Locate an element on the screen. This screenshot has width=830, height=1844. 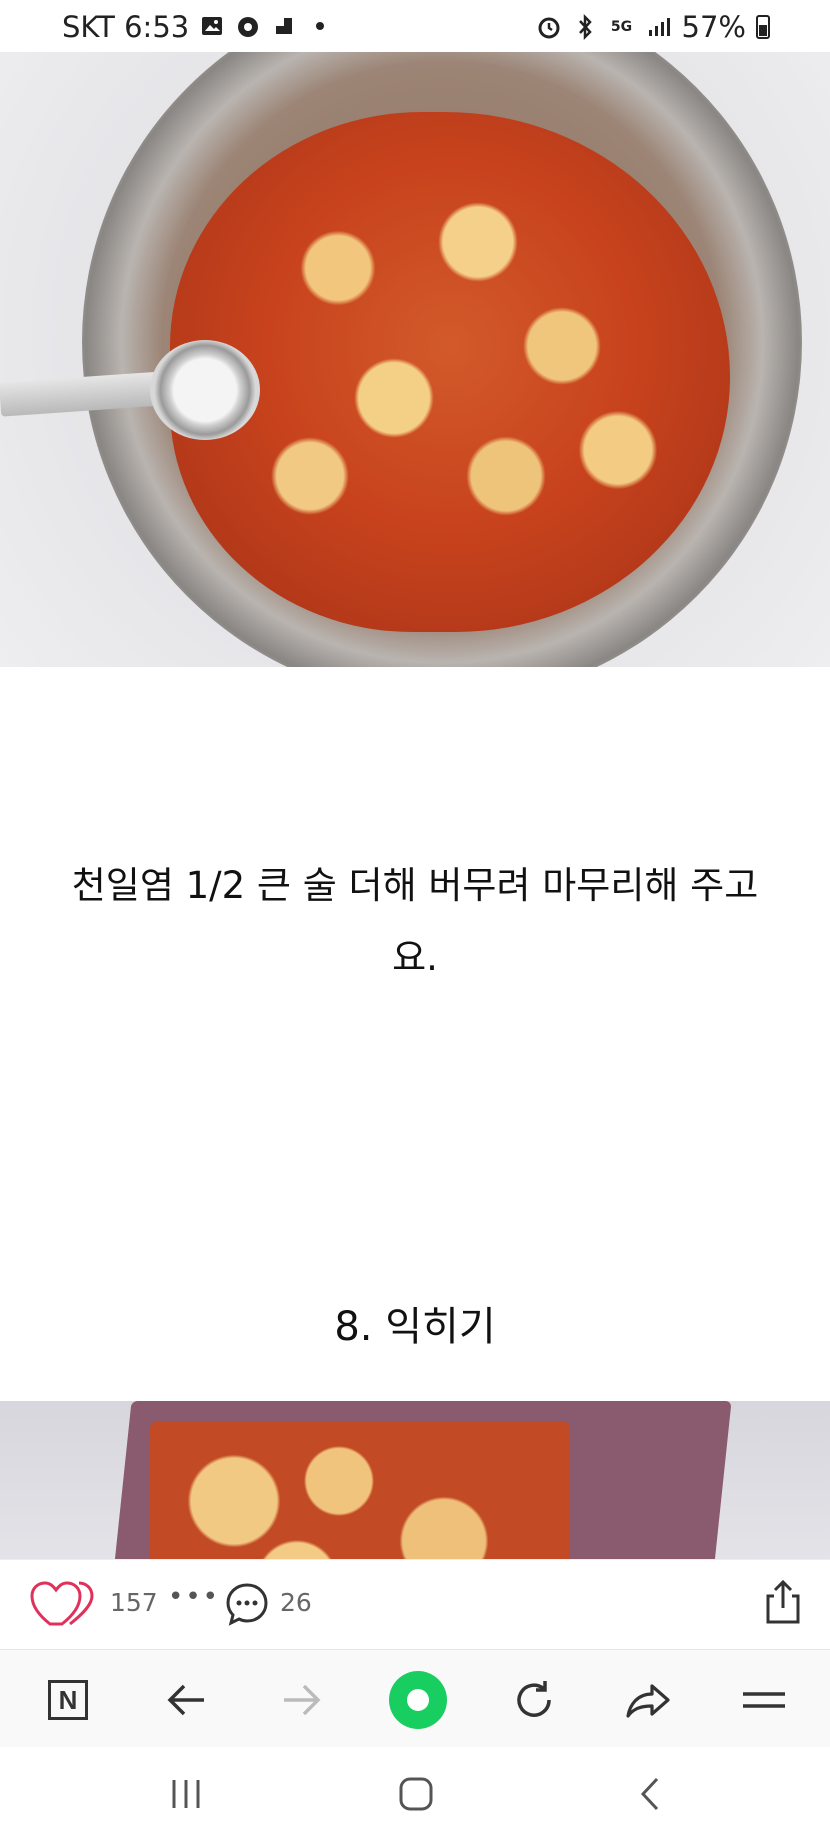
browser-toolbar: N is located at coordinates (415, 1698).